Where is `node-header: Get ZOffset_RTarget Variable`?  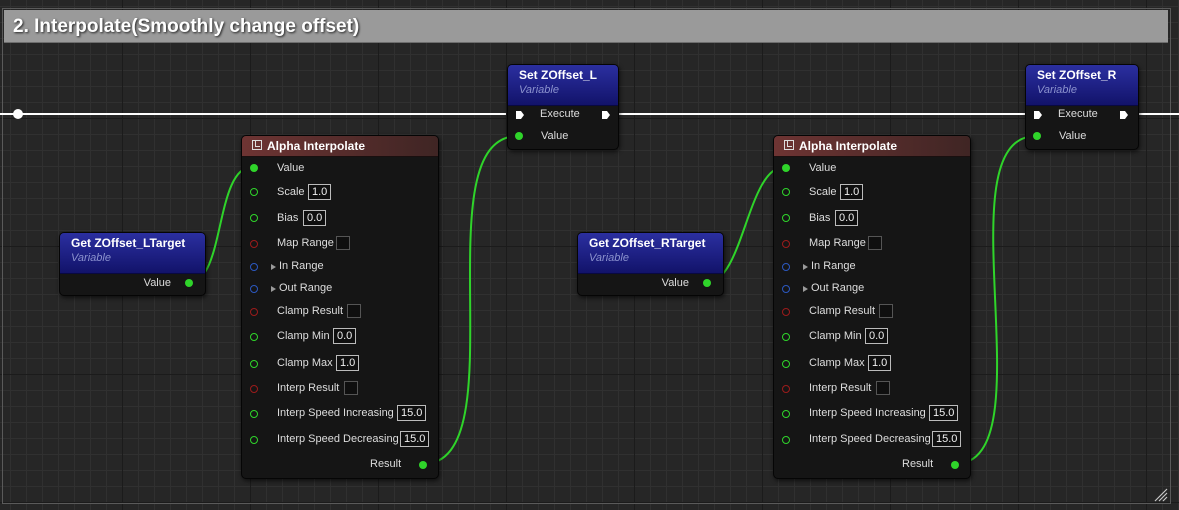 node-header: Get ZOffset_RTarget Variable is located at coordinates (650, 253).